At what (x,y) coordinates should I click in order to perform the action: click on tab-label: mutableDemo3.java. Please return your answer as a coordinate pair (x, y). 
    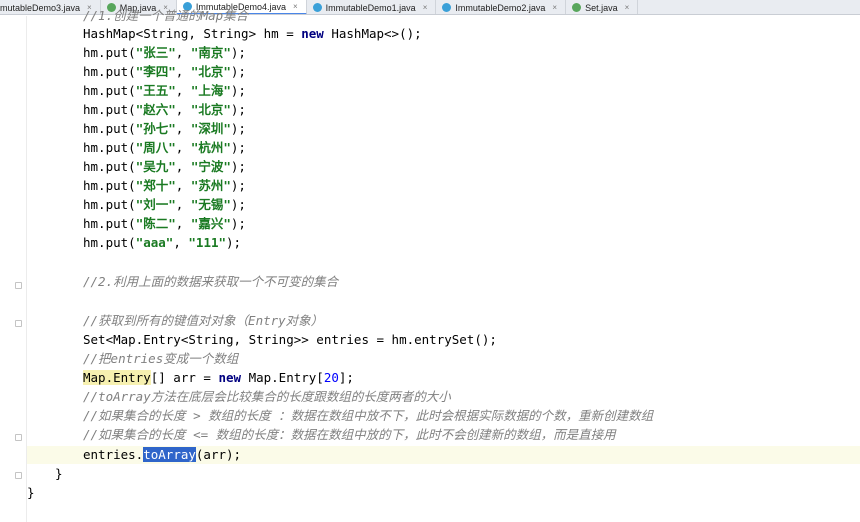
    Looking at the image, I should click on (40, 7).